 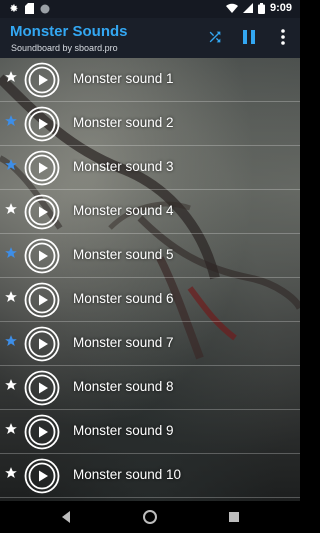 I want to click on sound-row: Monster sound 2, so click(x=150, y=124).